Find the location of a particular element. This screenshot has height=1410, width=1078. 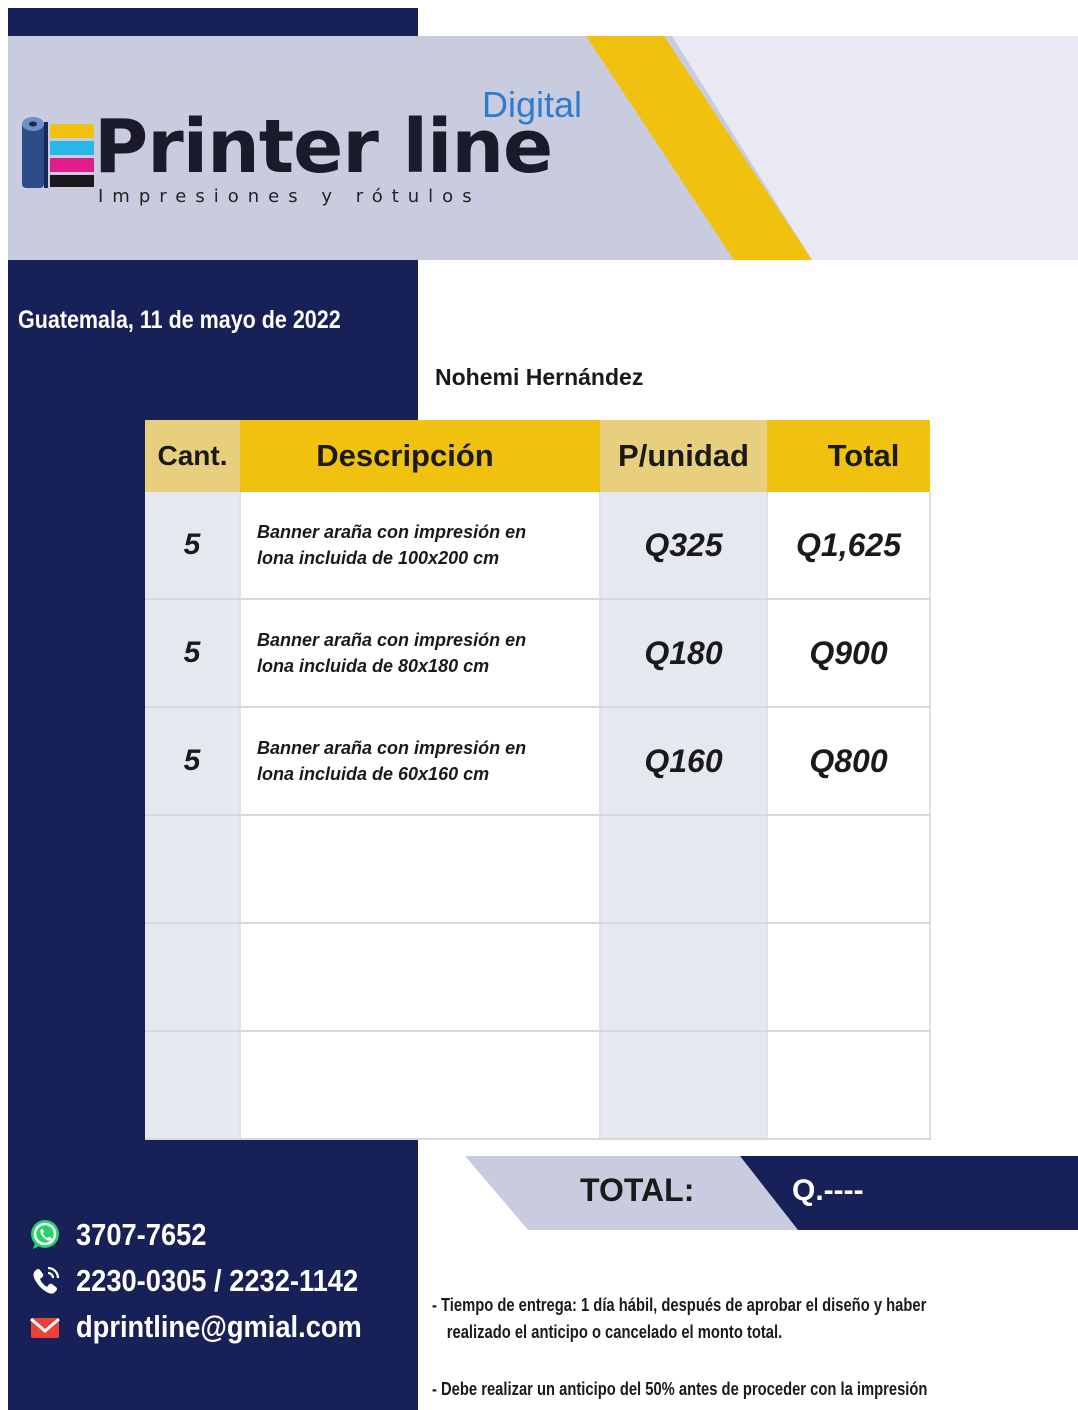

header-qty: Cant. is located at coordinates (192, 456).